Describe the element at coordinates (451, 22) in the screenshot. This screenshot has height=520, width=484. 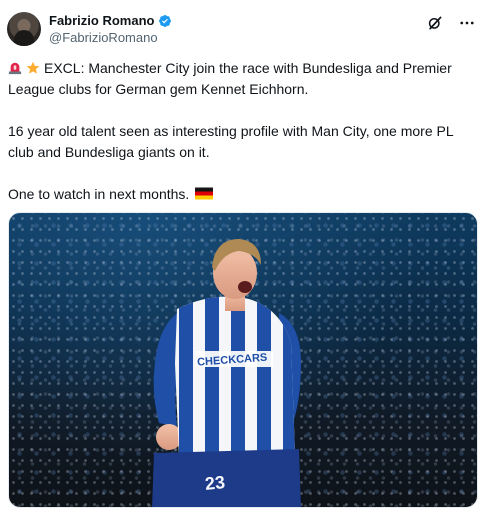
I see `header-actions` at that location.